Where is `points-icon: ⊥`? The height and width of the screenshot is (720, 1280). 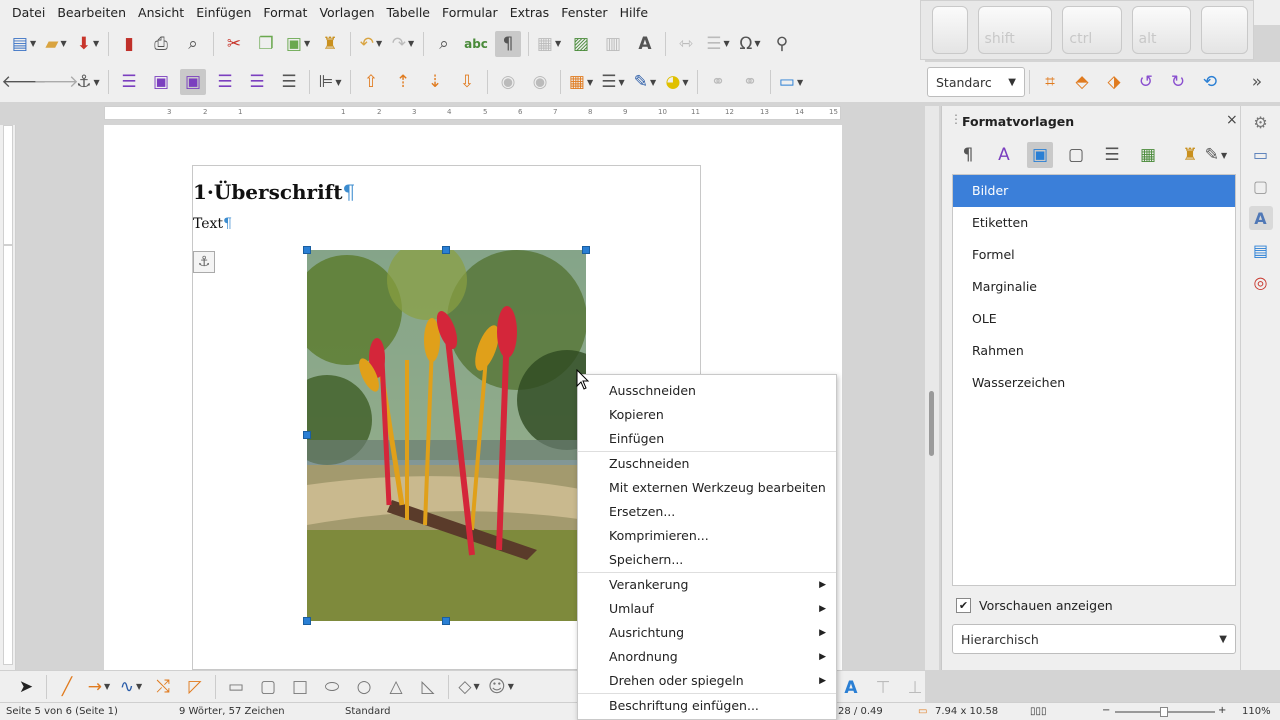
points-icon: ⊥ is located at coordinates (915, 688).